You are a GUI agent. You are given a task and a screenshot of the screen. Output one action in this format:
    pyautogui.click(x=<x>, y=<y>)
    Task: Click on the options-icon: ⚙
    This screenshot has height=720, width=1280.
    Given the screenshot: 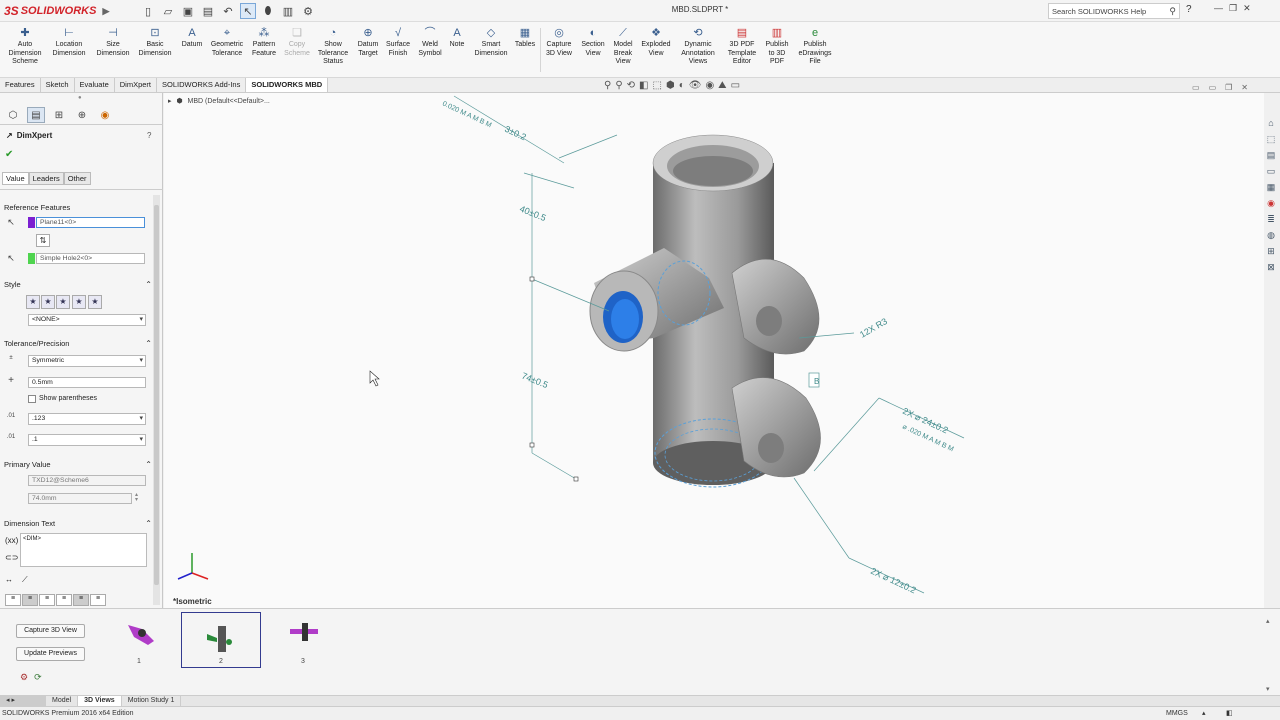 What is the action you would take?
    pyautogui.click(x=308, y=11)
    